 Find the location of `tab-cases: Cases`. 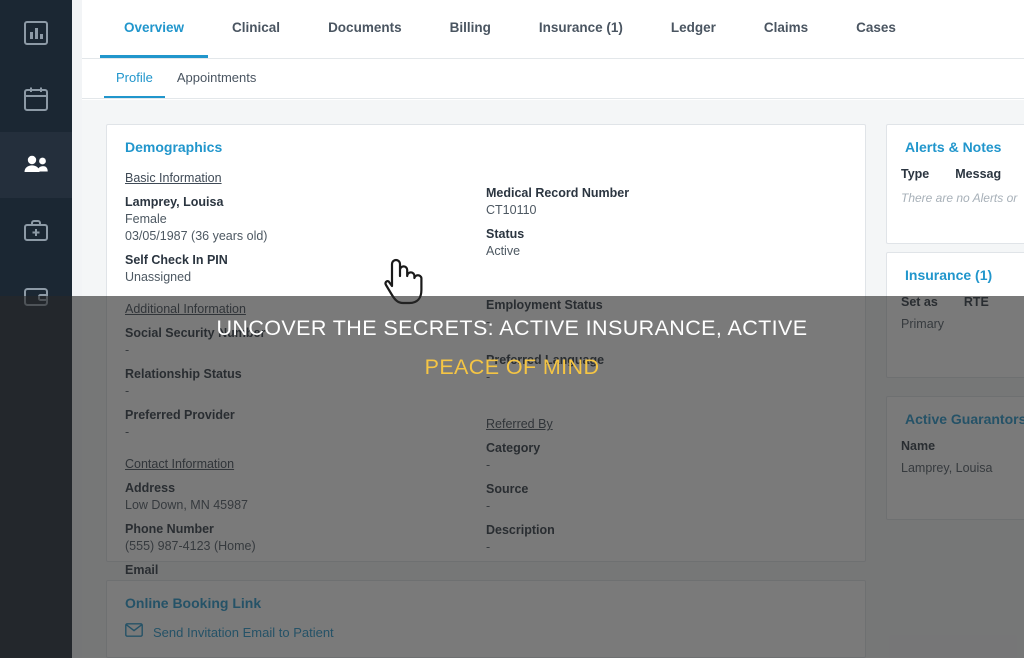

tab-cases: Cases is located at coordinates (876, 29).